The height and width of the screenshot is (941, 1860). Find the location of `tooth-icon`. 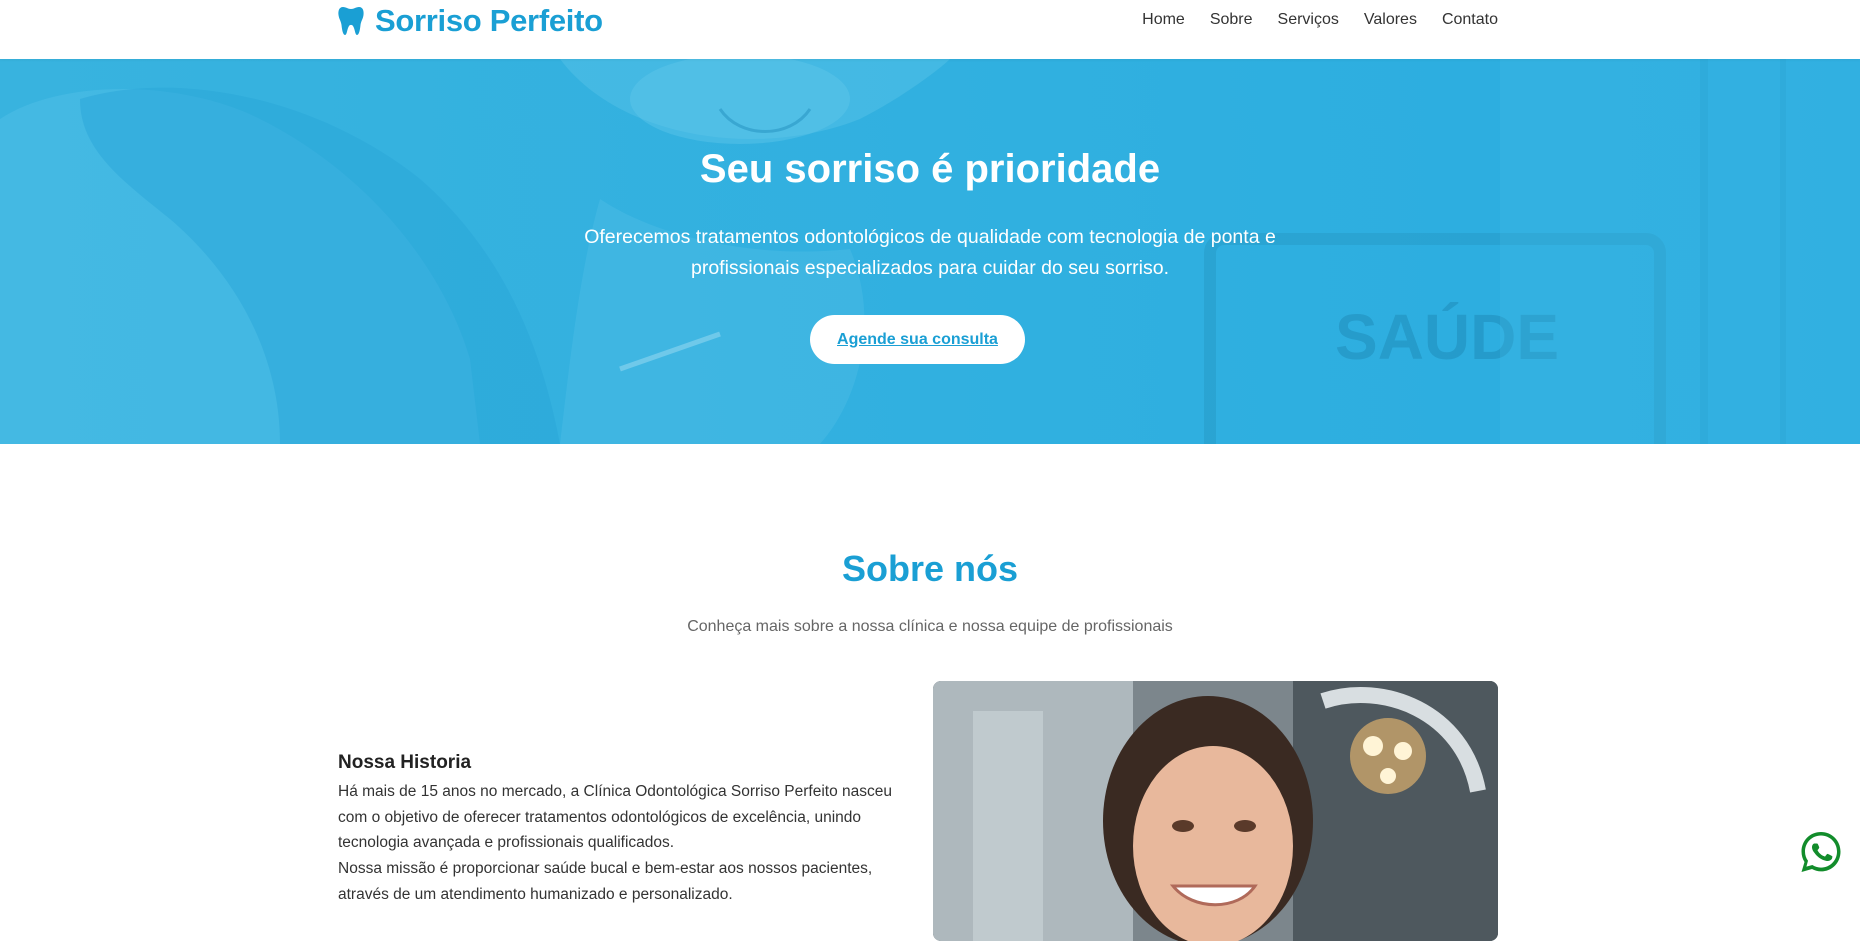

tooth-icon is located at coordinates (351, 21).